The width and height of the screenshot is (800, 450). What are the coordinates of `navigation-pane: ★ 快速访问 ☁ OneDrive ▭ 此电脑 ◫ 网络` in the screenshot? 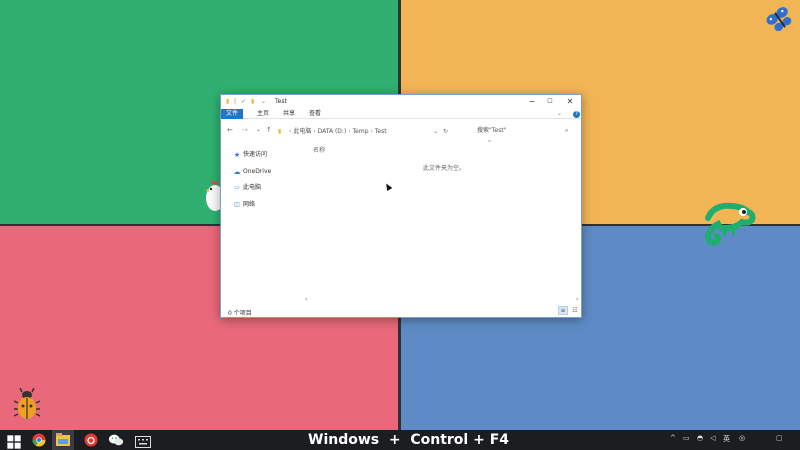 It's located at (264, 183).